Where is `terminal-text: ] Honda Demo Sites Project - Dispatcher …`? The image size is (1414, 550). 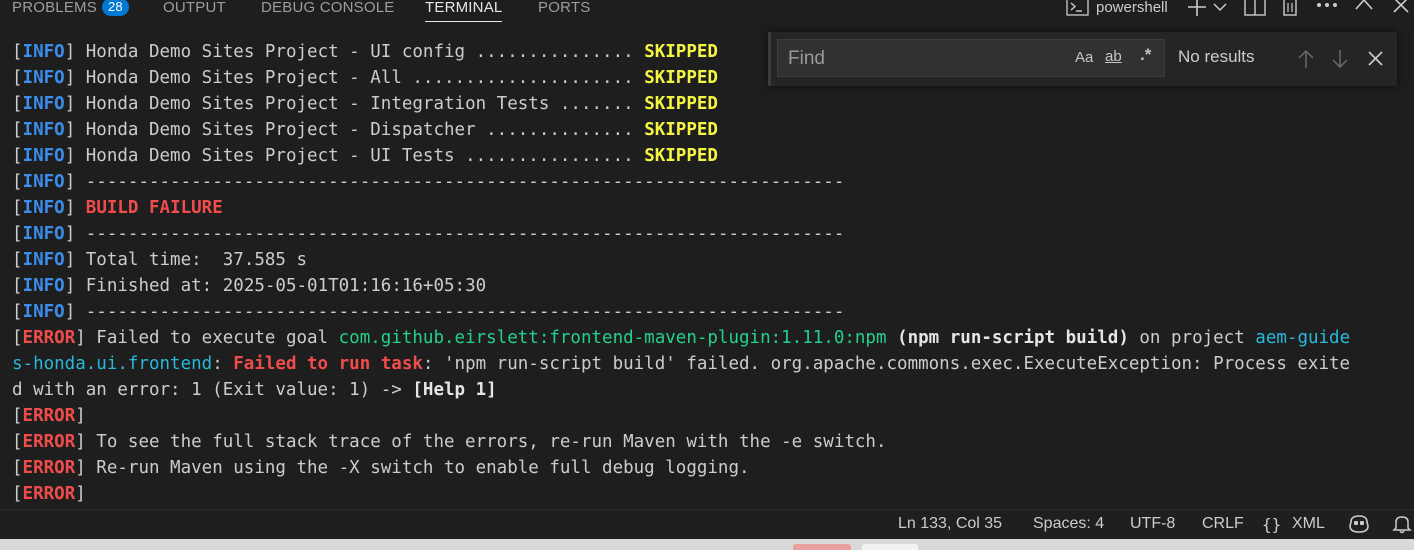
terminal-text: ] Honda Demo Sites Project - Dispatcher … is located at coordinates (354, 130).